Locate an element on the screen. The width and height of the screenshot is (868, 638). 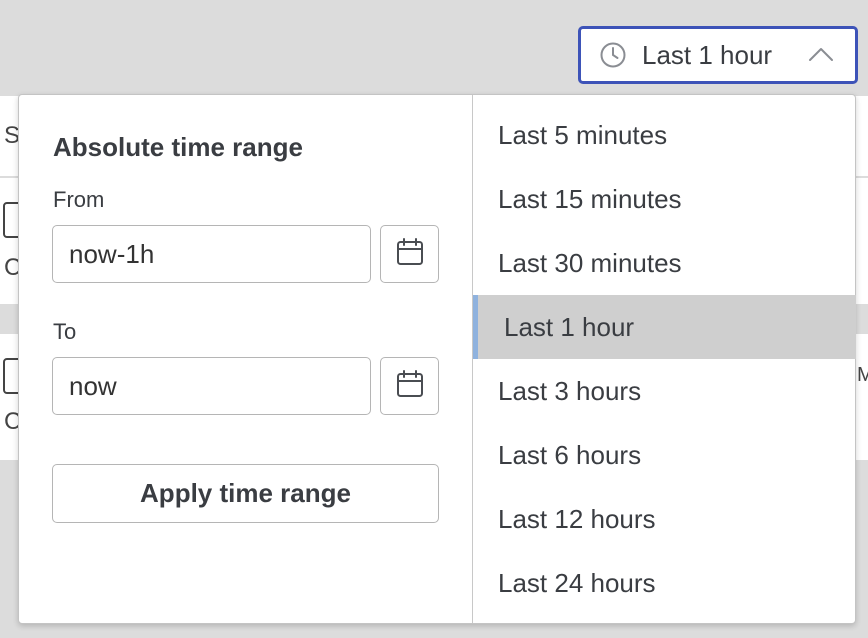
from-calendar-button is located at coordinates (409, 254).